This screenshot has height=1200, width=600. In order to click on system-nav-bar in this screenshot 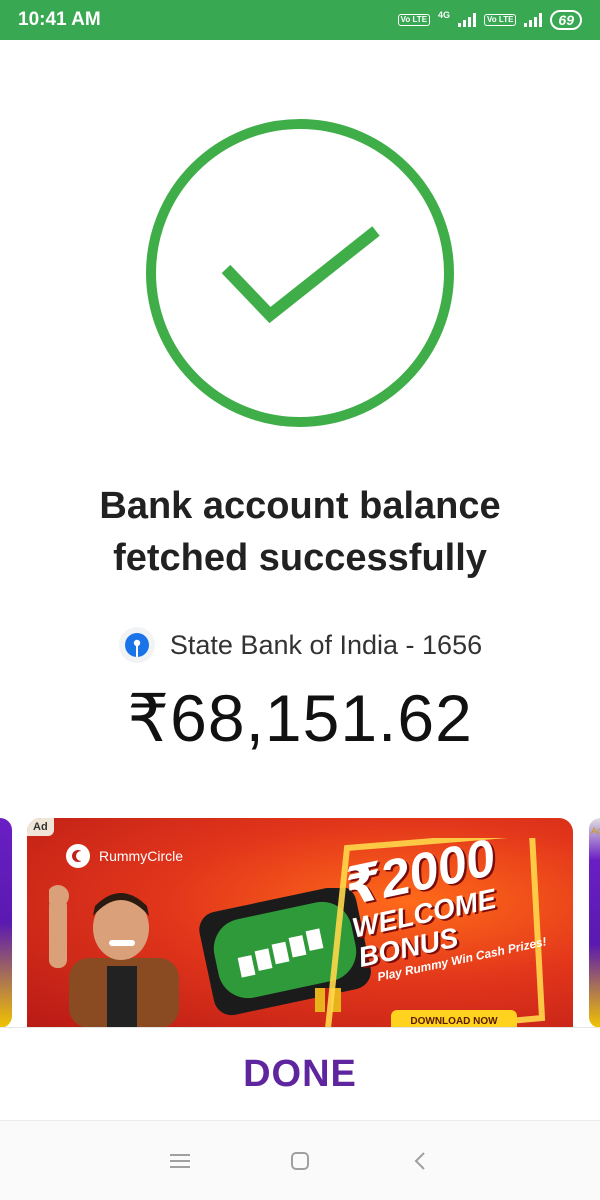, I will do `click(300, 1160)`.